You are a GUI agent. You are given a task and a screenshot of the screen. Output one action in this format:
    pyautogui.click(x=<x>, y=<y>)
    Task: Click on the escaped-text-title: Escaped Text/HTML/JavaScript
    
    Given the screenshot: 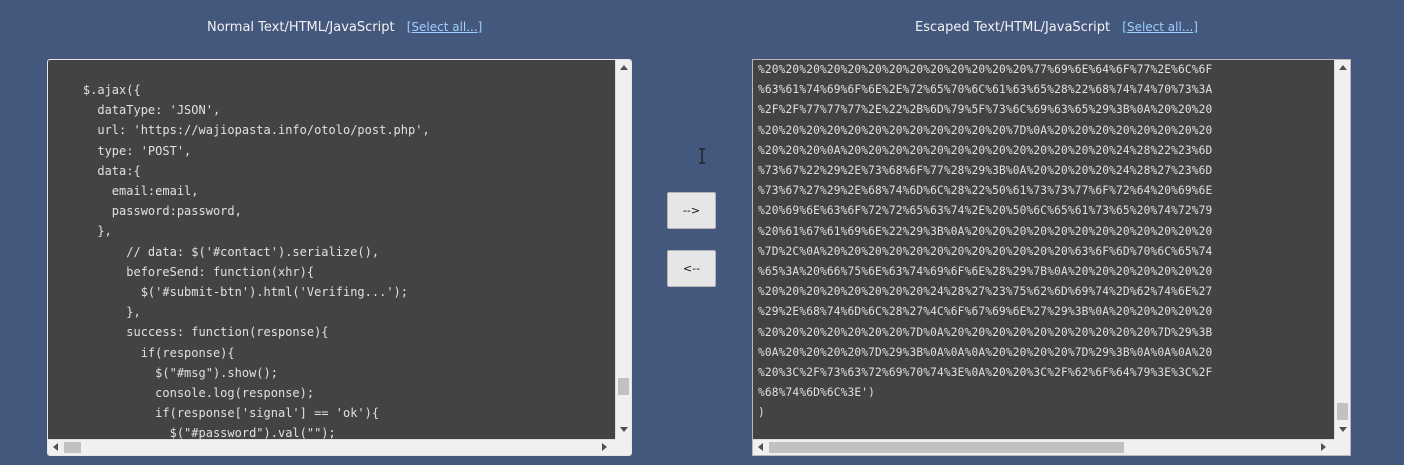 What is the action you would take?
    pyautogui.click(x=1013, y=27)
    